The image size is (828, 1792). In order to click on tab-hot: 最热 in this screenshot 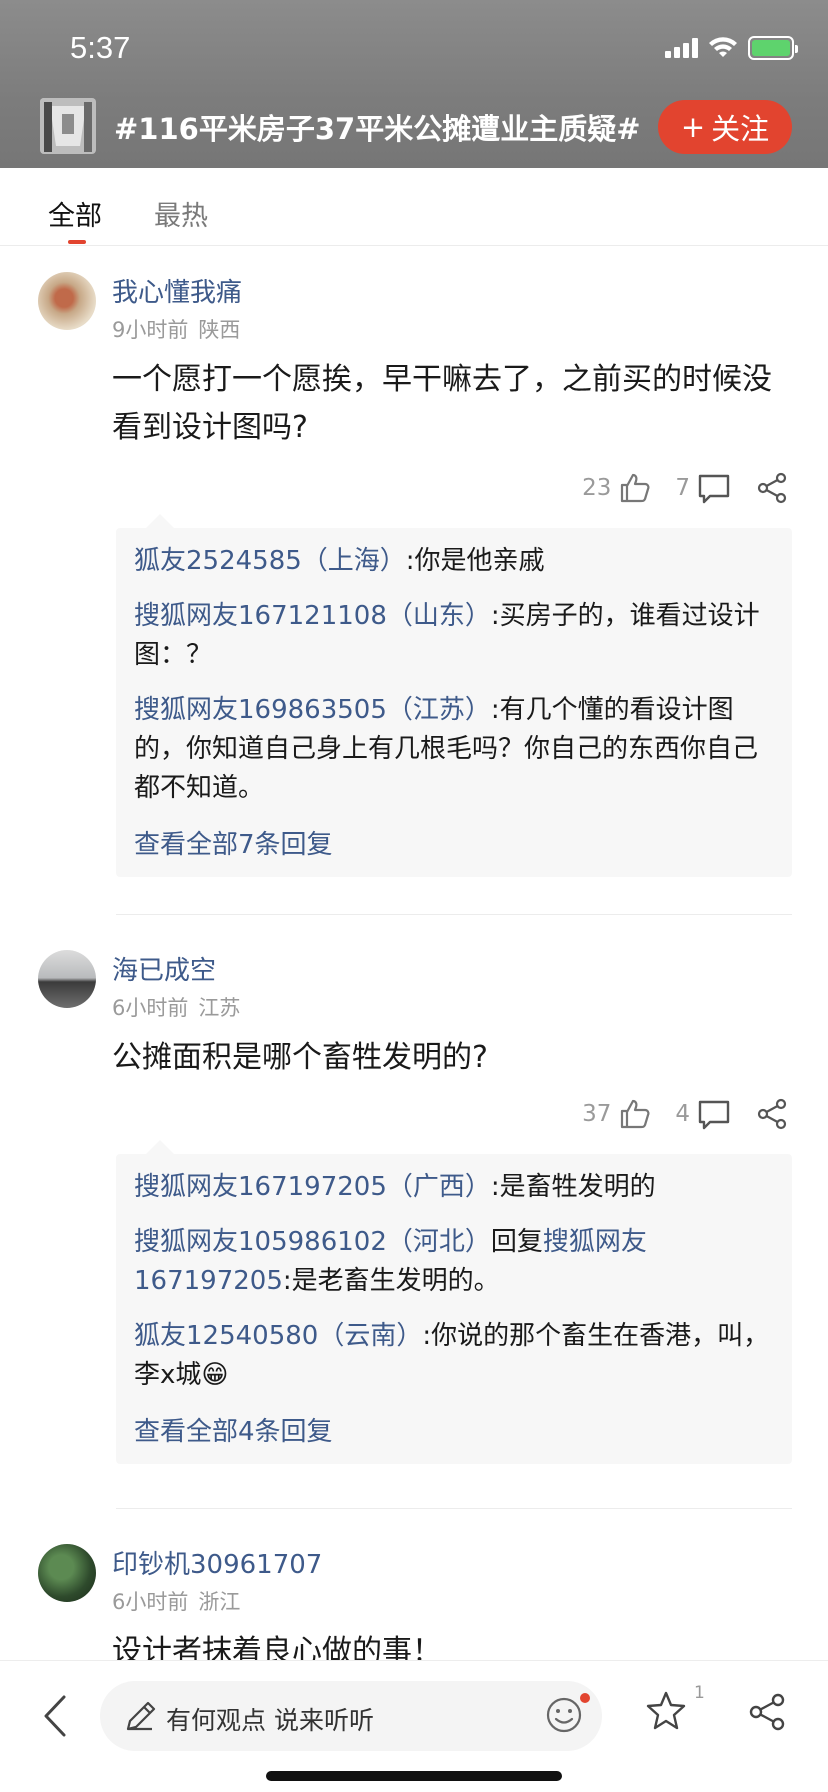, I will do `click(181, 213)`.